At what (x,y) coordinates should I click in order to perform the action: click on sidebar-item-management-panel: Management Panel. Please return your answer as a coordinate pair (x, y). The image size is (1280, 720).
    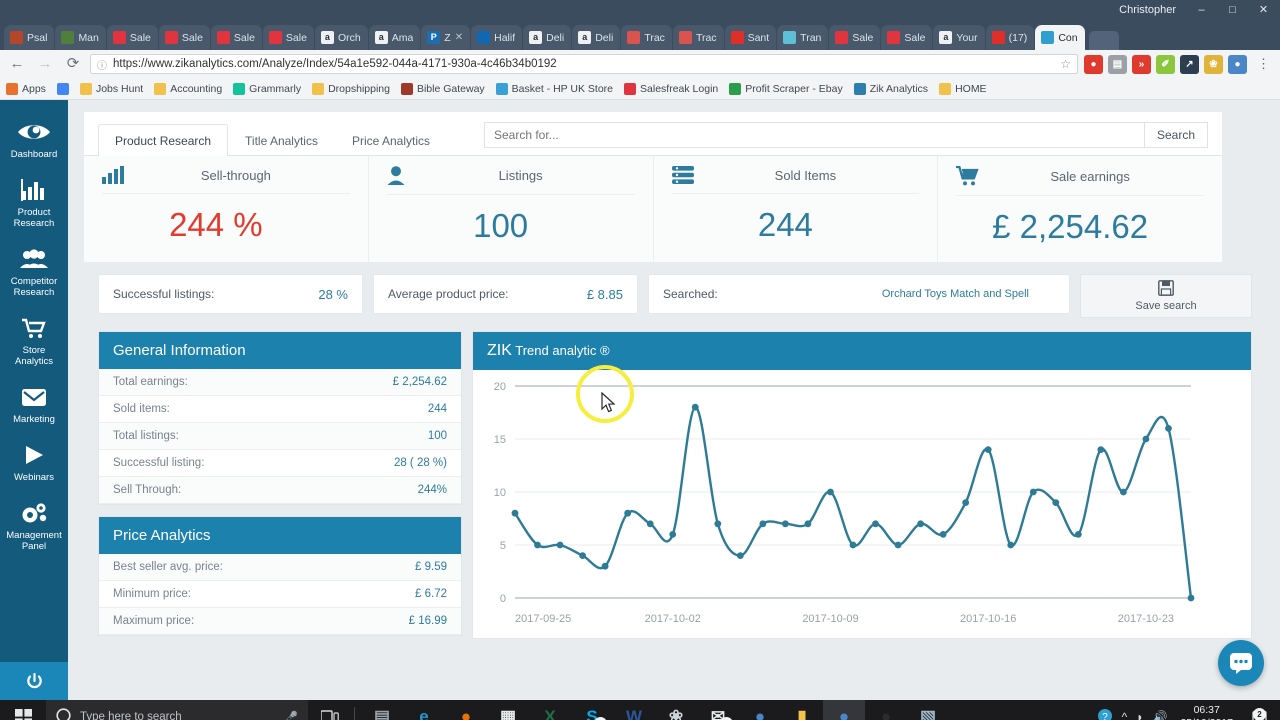
    Looking at the image, I should click on (34, 525).